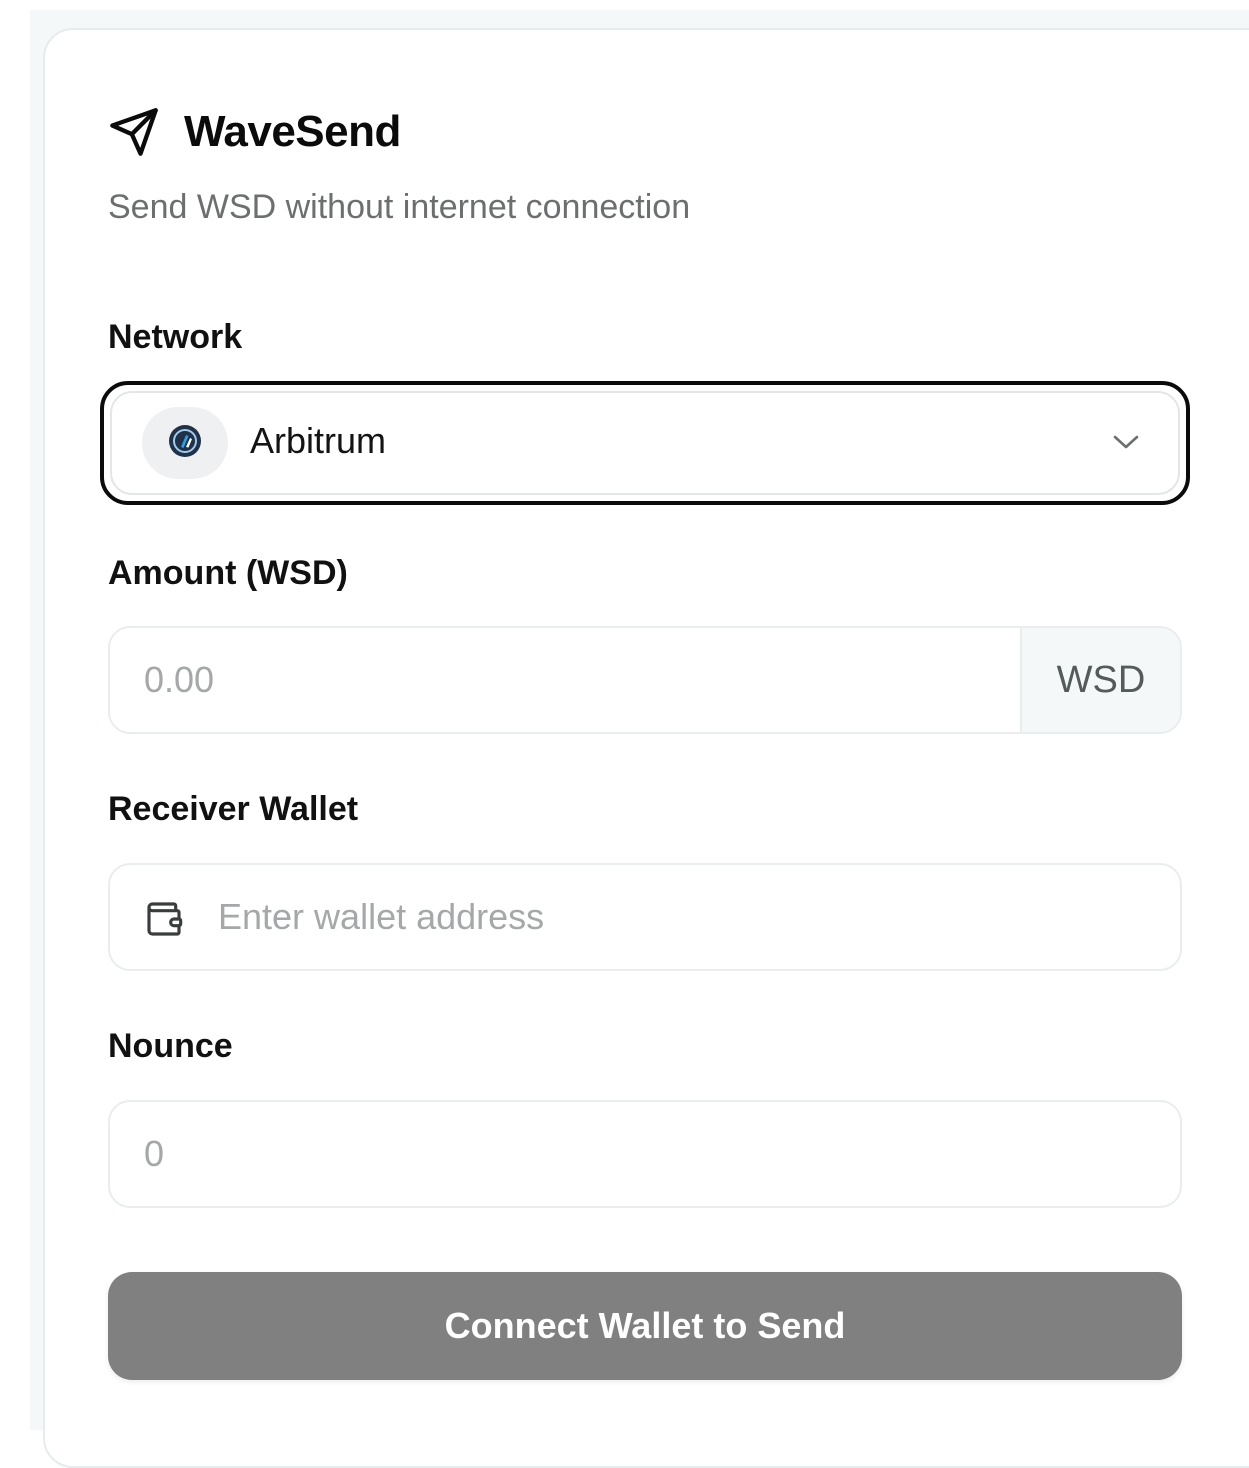  Describe the element at coordinates (399, 207) in the screenshot. I see `app-subtitle: Send WSD without internet connection` at that location.